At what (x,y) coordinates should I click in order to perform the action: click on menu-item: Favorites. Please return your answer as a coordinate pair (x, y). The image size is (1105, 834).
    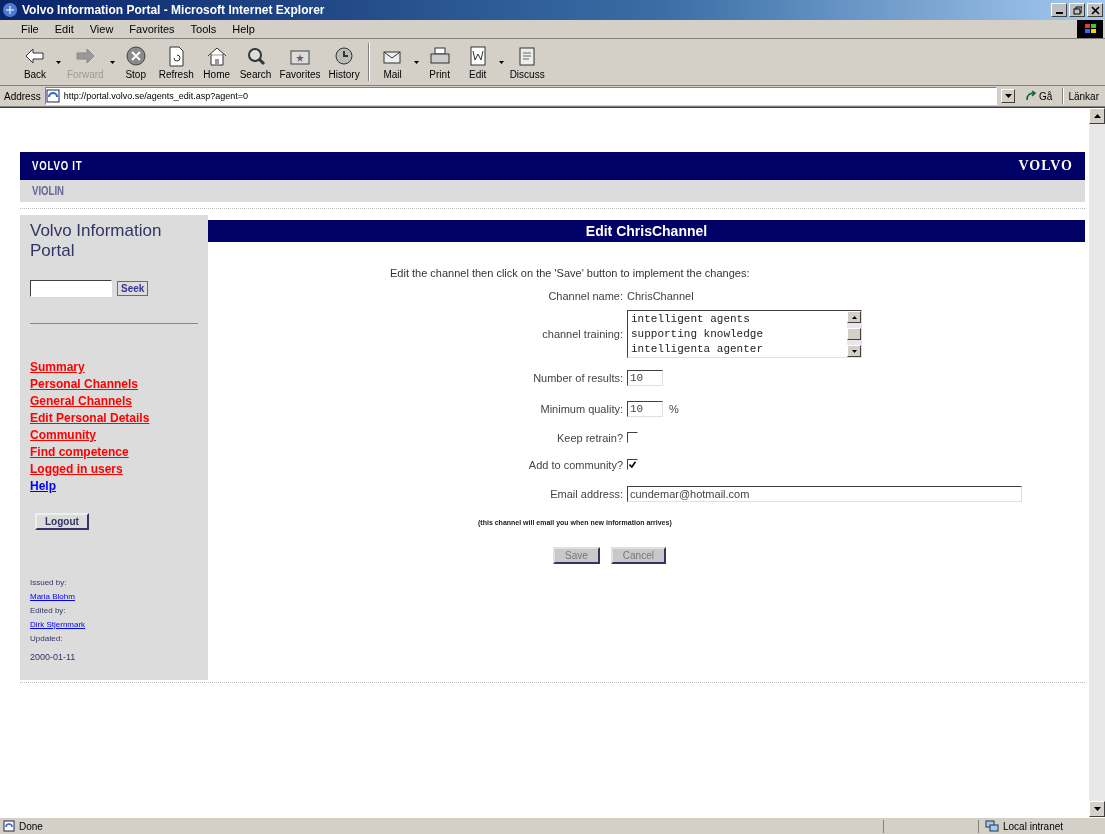
    Looking at the image, I should click on (152, 29).